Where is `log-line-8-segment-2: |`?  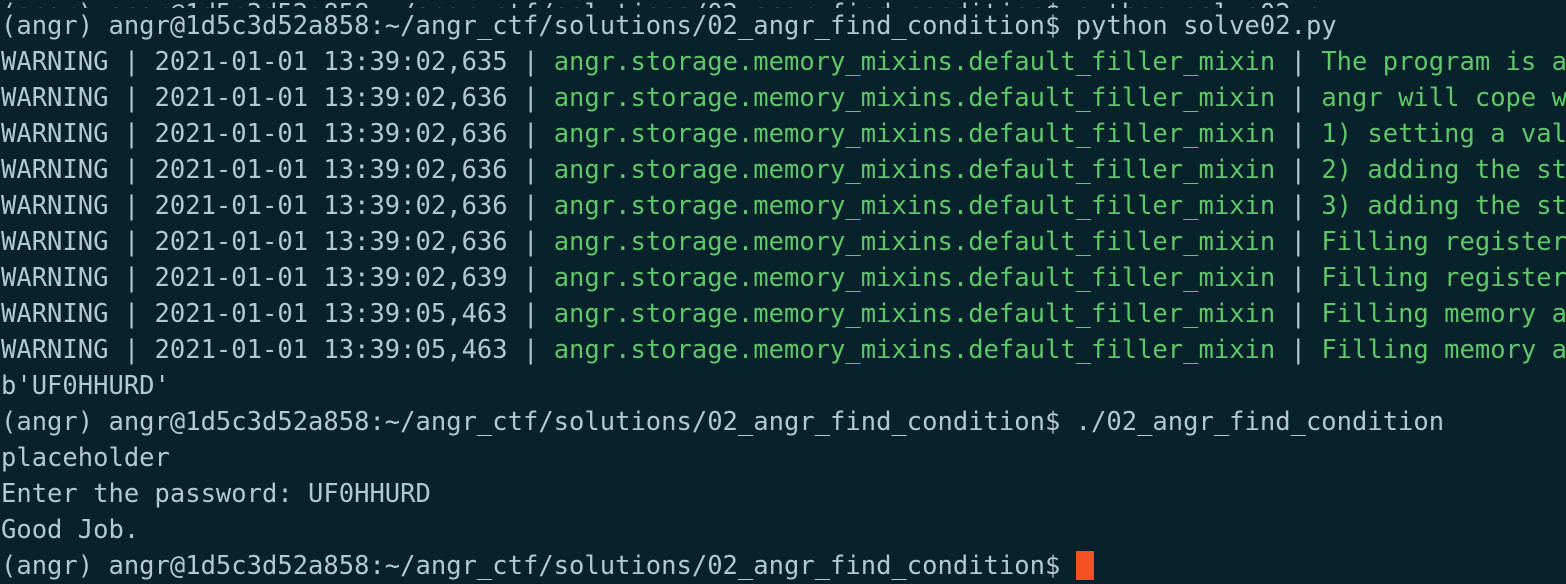
log-line-8-segment-2: | is located at coordinates (1298, 314).